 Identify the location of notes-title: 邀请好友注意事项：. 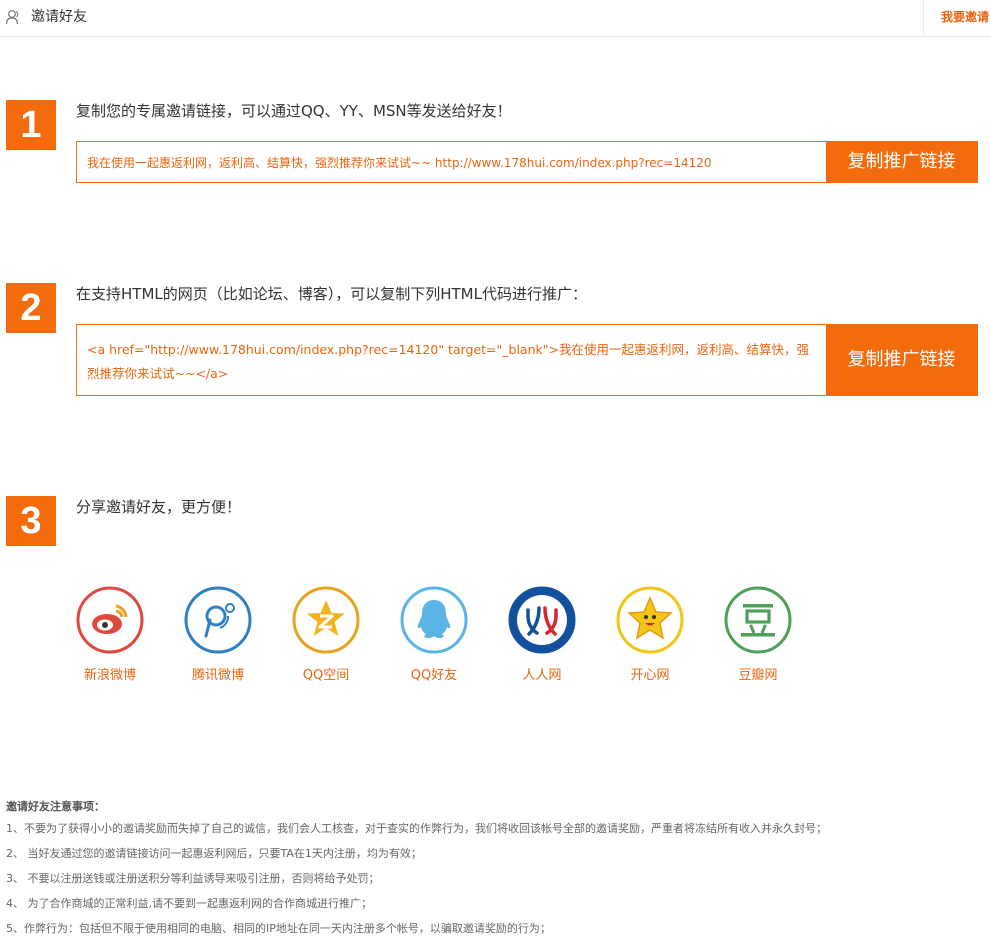
(55, 806).